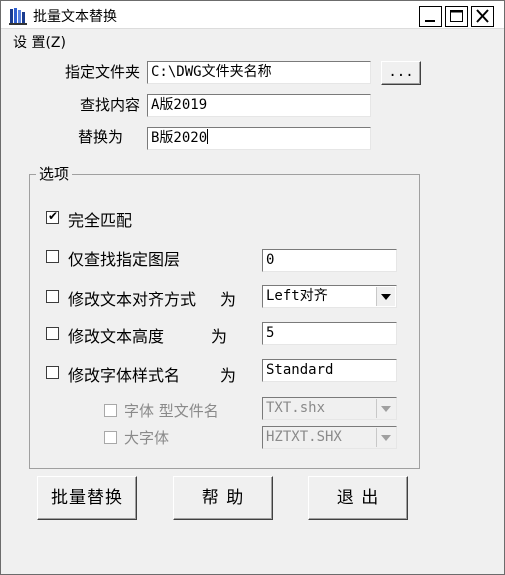 The image size is (505, 575). I want to click on find-input: A版2019, so click(259, 105).